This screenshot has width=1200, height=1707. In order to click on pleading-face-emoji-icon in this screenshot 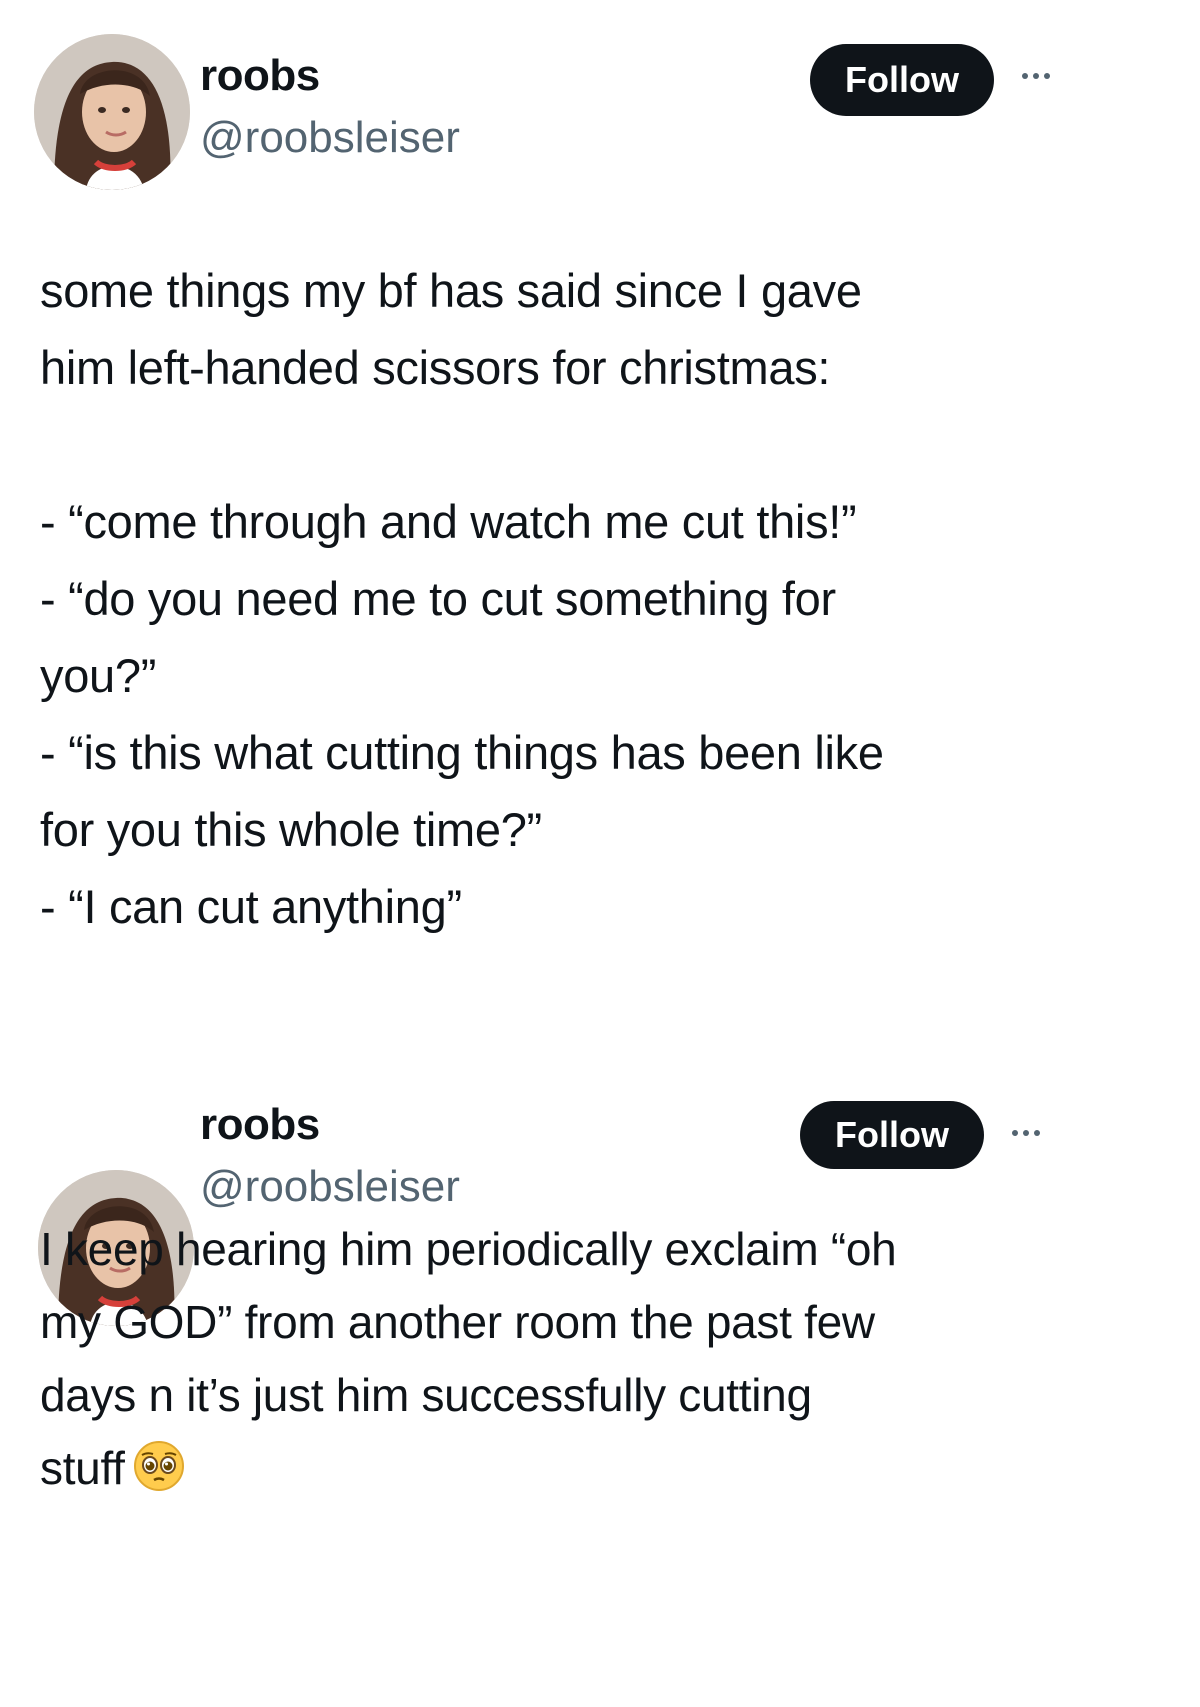, I will do `click(158, 1466)`.